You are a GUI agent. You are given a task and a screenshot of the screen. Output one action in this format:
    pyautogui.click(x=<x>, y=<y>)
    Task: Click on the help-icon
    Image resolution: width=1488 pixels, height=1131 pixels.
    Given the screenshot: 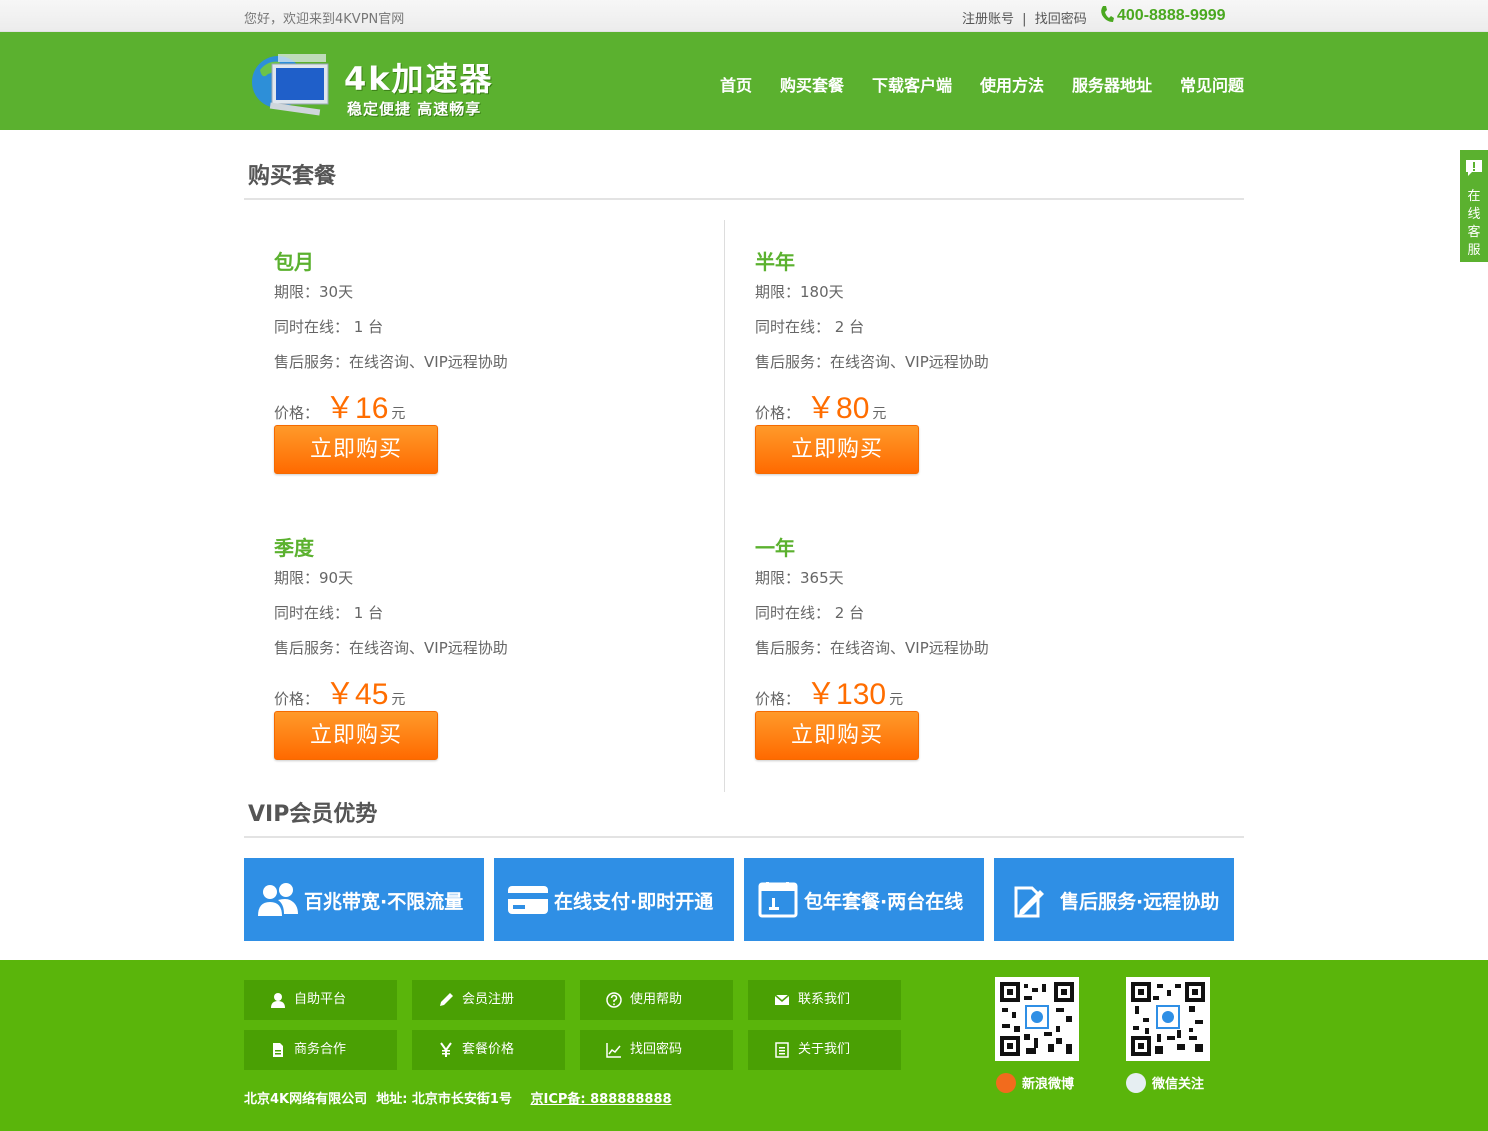 What is the action you would take?
    pyautogui.click(x=614, y=1000)
    